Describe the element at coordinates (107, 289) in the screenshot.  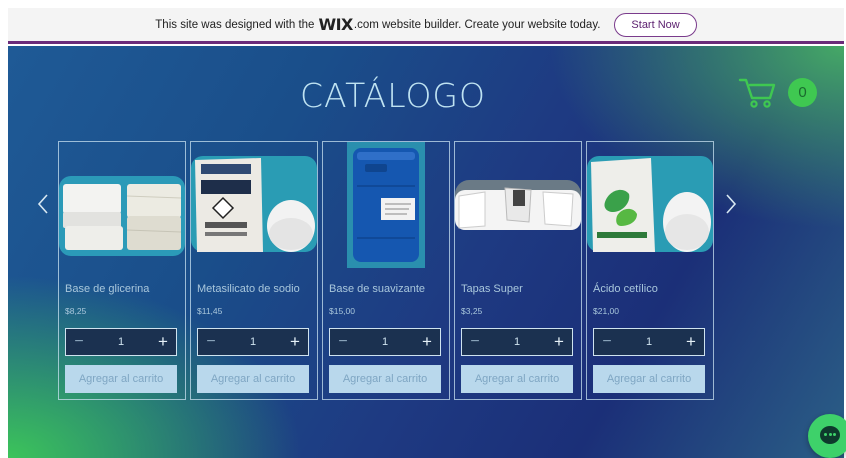
I see `product-name: Base de glicerina` at that location.